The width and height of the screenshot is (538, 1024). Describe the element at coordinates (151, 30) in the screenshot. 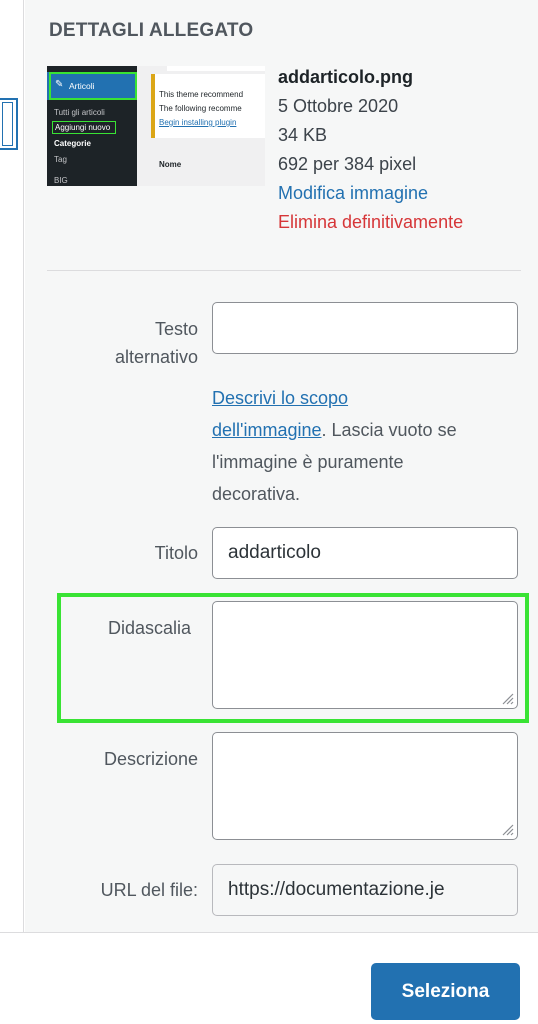

I see `section-title: DETTAGLI ALLEGATO` at that location.